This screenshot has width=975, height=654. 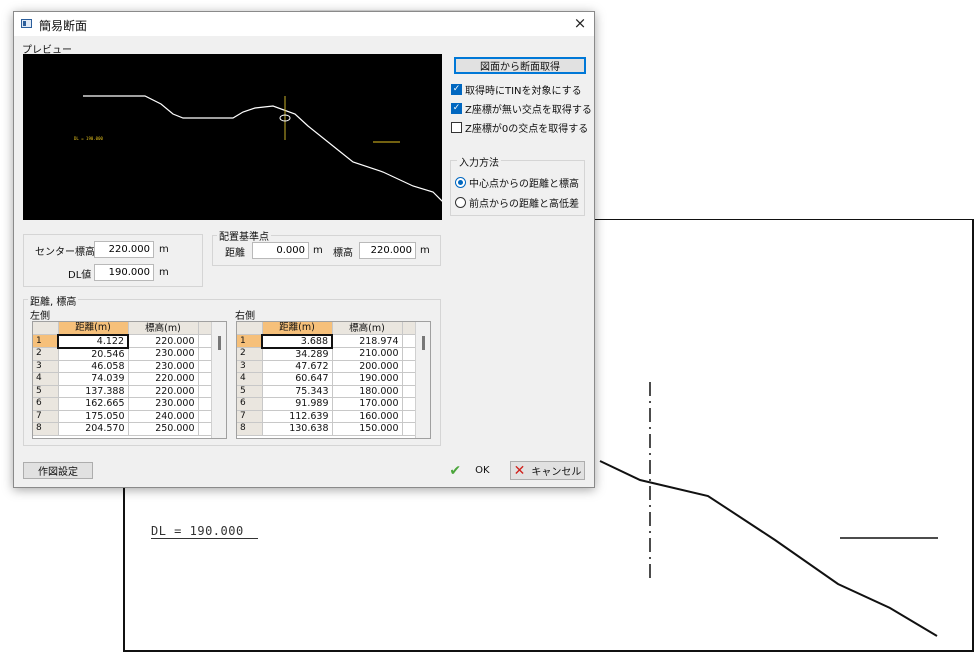 I want to click on table-row: 5 75.343 180.000, so click(x=327, y=391).